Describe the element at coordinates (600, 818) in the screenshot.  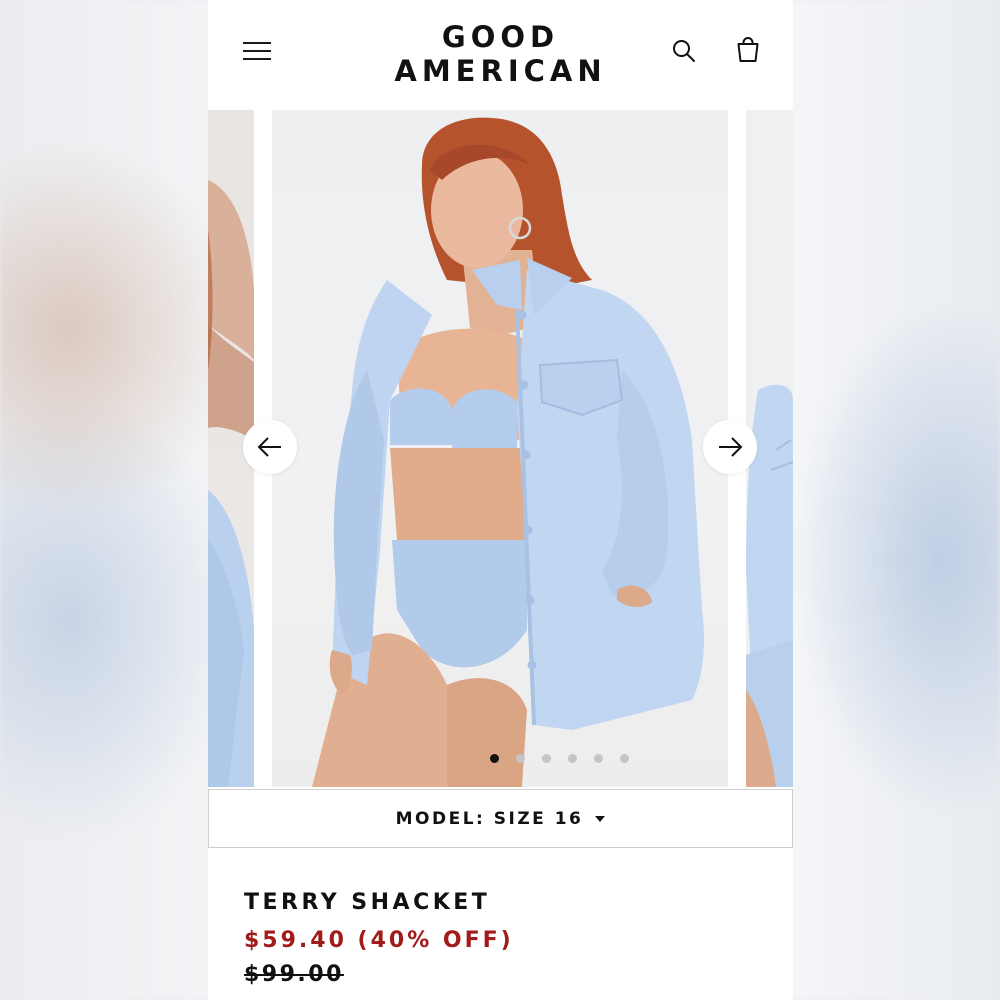
I see `caret-down-icon` at that location.